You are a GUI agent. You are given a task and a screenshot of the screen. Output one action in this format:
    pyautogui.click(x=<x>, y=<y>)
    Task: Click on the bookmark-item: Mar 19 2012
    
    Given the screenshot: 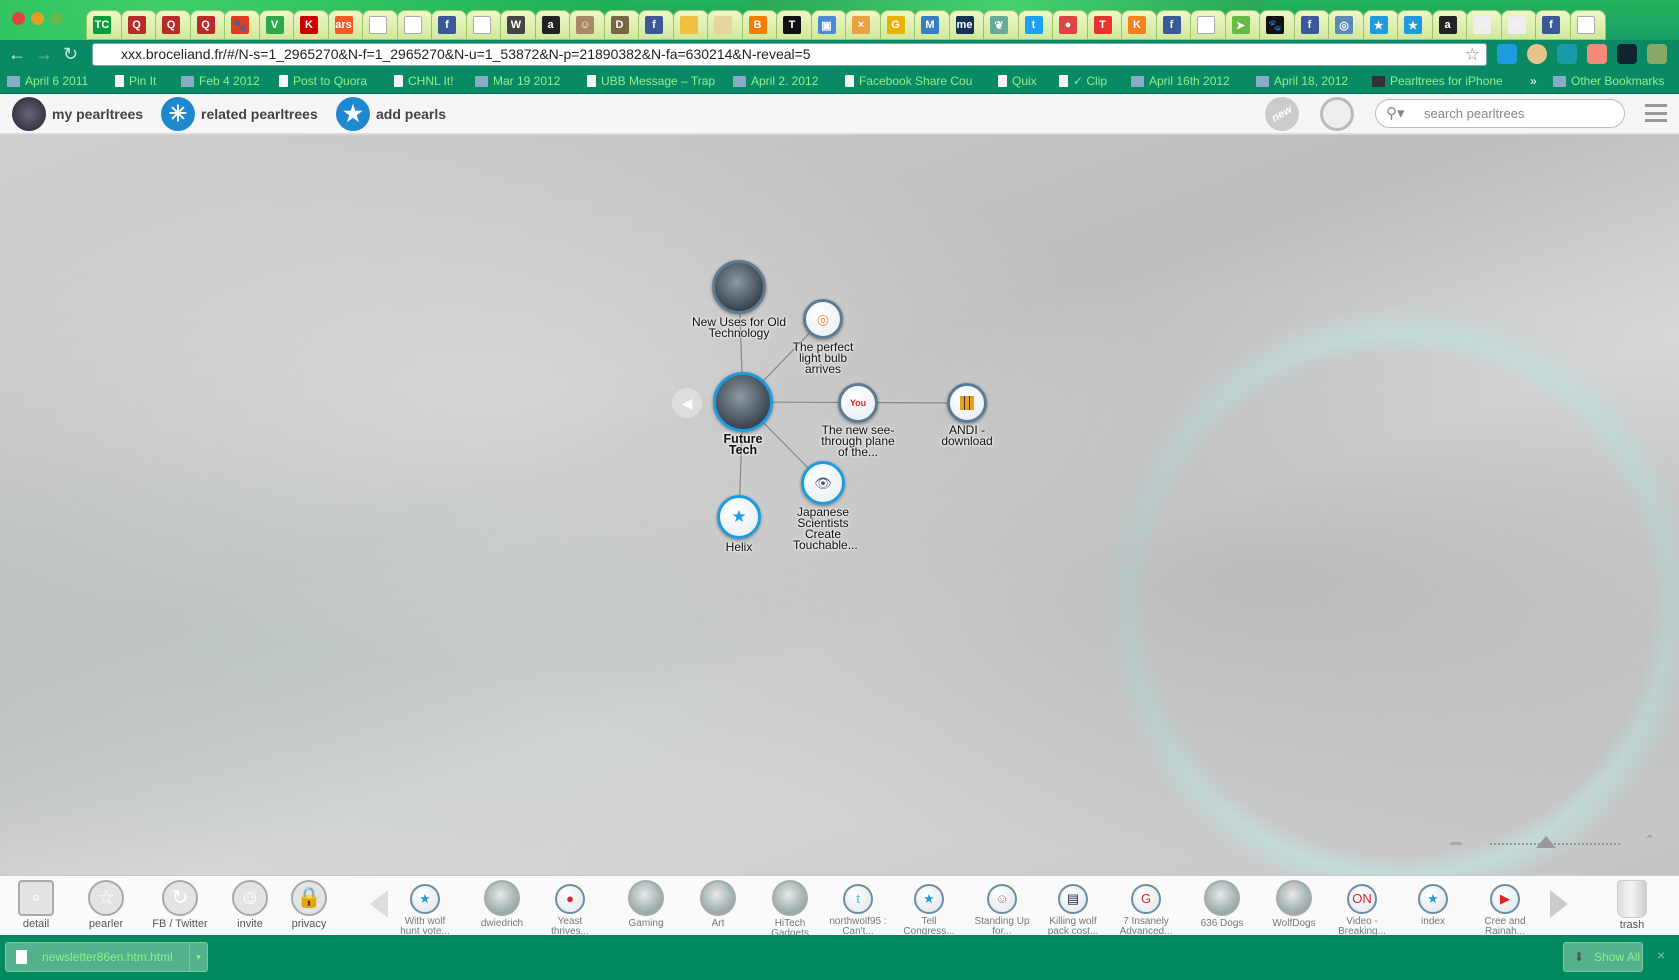 What is the action you would take?
    pyautogui.click(x=517, y=81)
    